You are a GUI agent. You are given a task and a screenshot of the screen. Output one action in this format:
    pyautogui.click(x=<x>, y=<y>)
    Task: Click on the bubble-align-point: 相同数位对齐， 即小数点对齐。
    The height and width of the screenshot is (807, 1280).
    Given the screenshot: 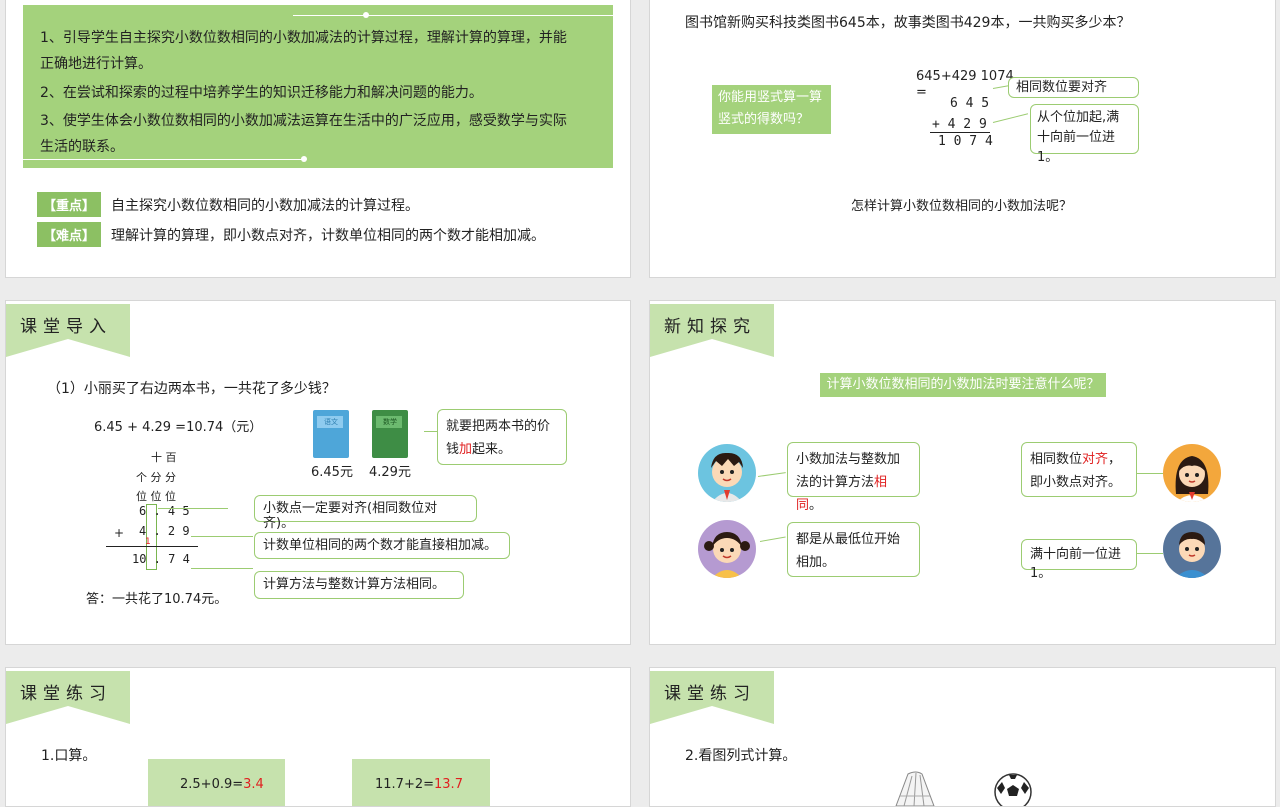 What is the action you would take?
    pyautogui.click(x=1079, y=469)
    